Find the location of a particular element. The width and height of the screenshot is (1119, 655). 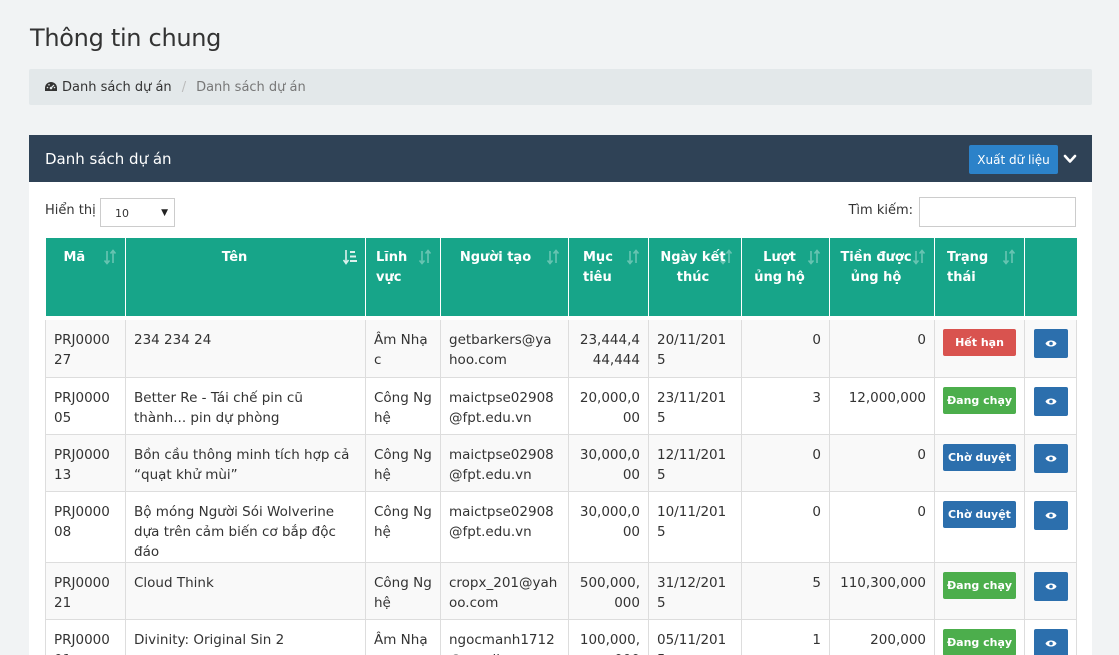

column-header-5: Ngày kết thúc is located at coordinates (695, 277).